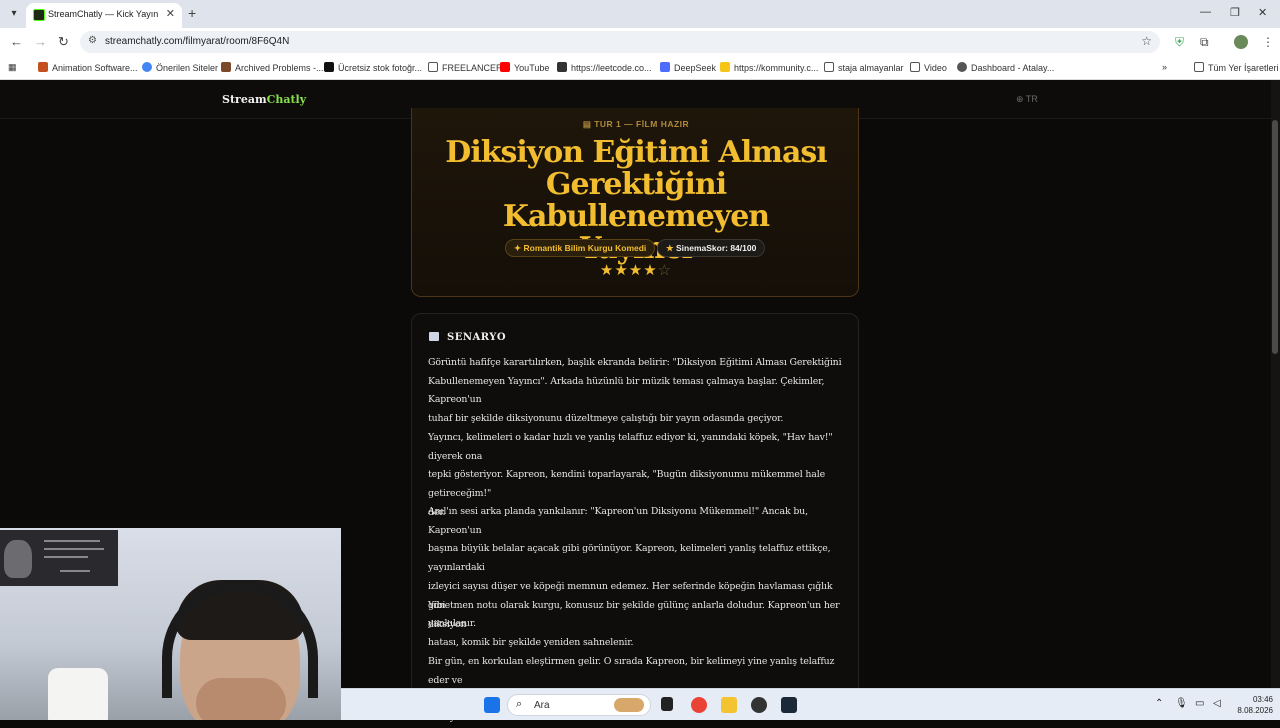  Describe the element at coordinates (63, 42) in the screenshot. I see `reload-icon: ↻` at that location.